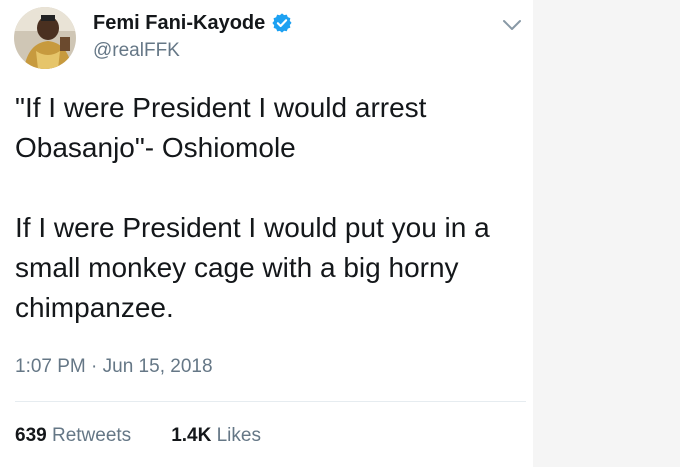  Describe the element at coordinates (512, 25) in the screenshot. I see `chevron-down-icon` at that location.